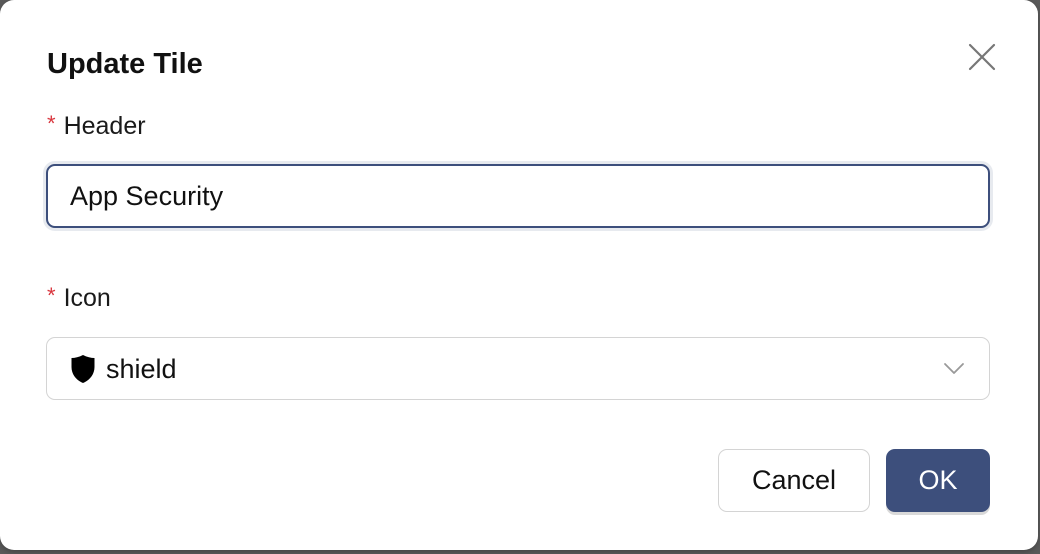 Image resolution: width=1040 pixels, height=554 pixels. I want to click on icon-select: shield, so click(518, 368).